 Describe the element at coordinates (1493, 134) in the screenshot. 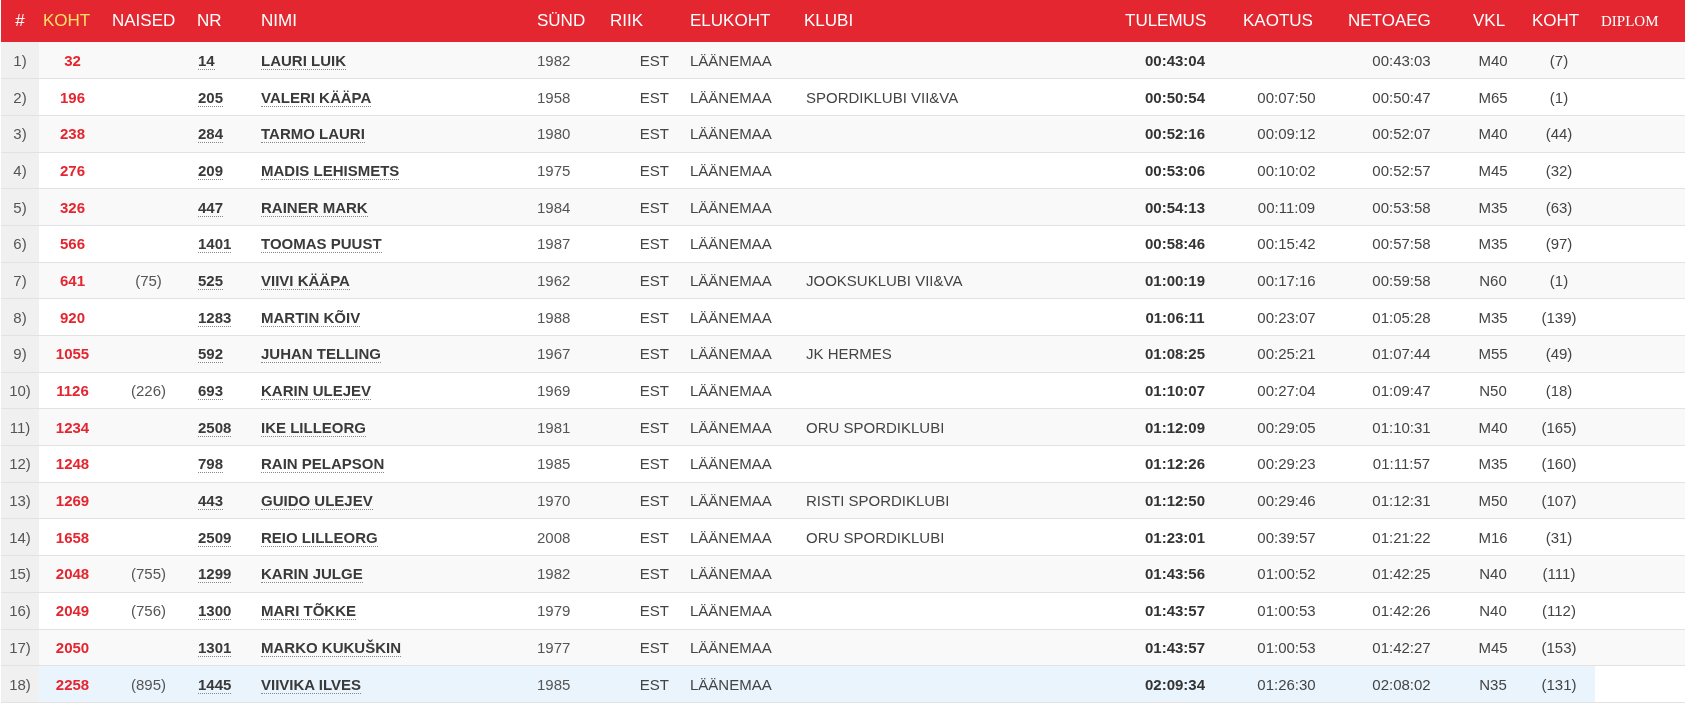

I see `age-class: M40` at that location.